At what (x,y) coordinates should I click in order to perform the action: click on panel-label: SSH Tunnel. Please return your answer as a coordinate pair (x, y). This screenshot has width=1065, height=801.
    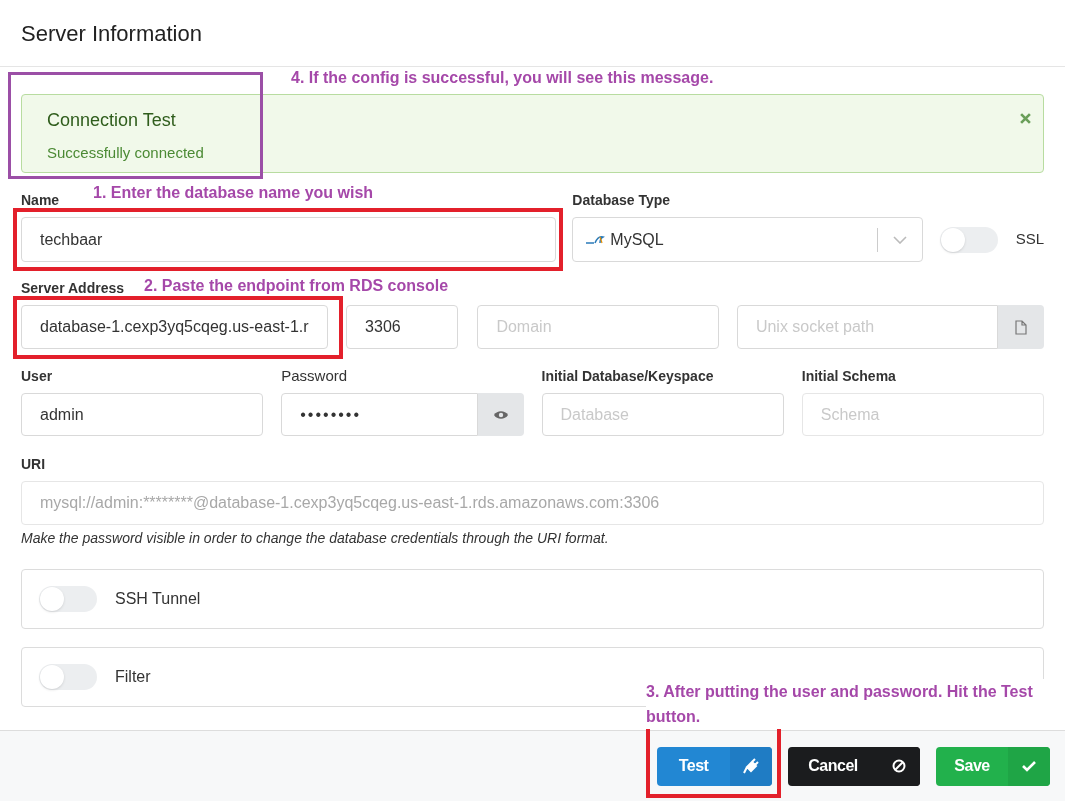
    Looking at the image, I should click on (158, 599).